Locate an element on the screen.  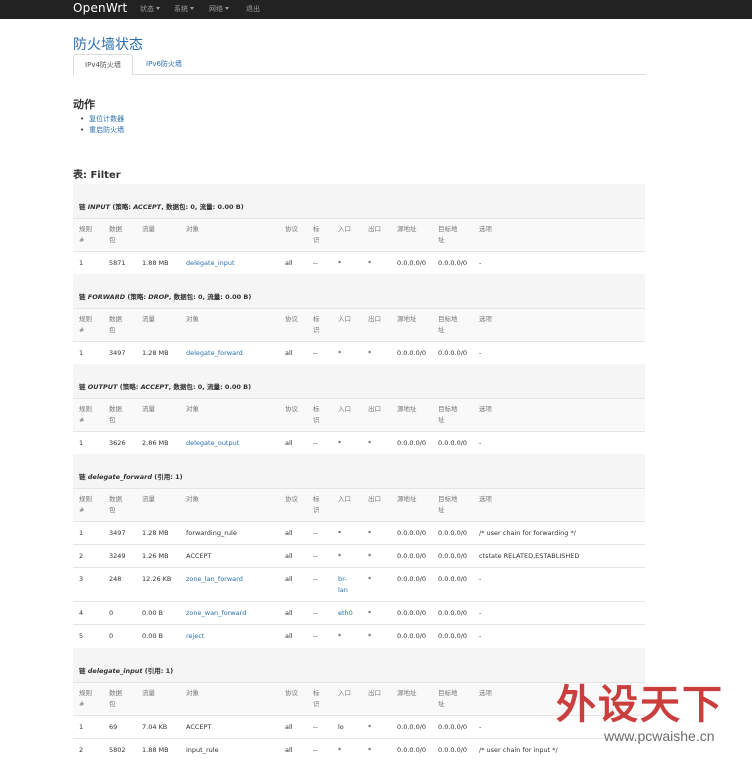
table-cell: 7.04 KB is located at coordinates (155, 727).